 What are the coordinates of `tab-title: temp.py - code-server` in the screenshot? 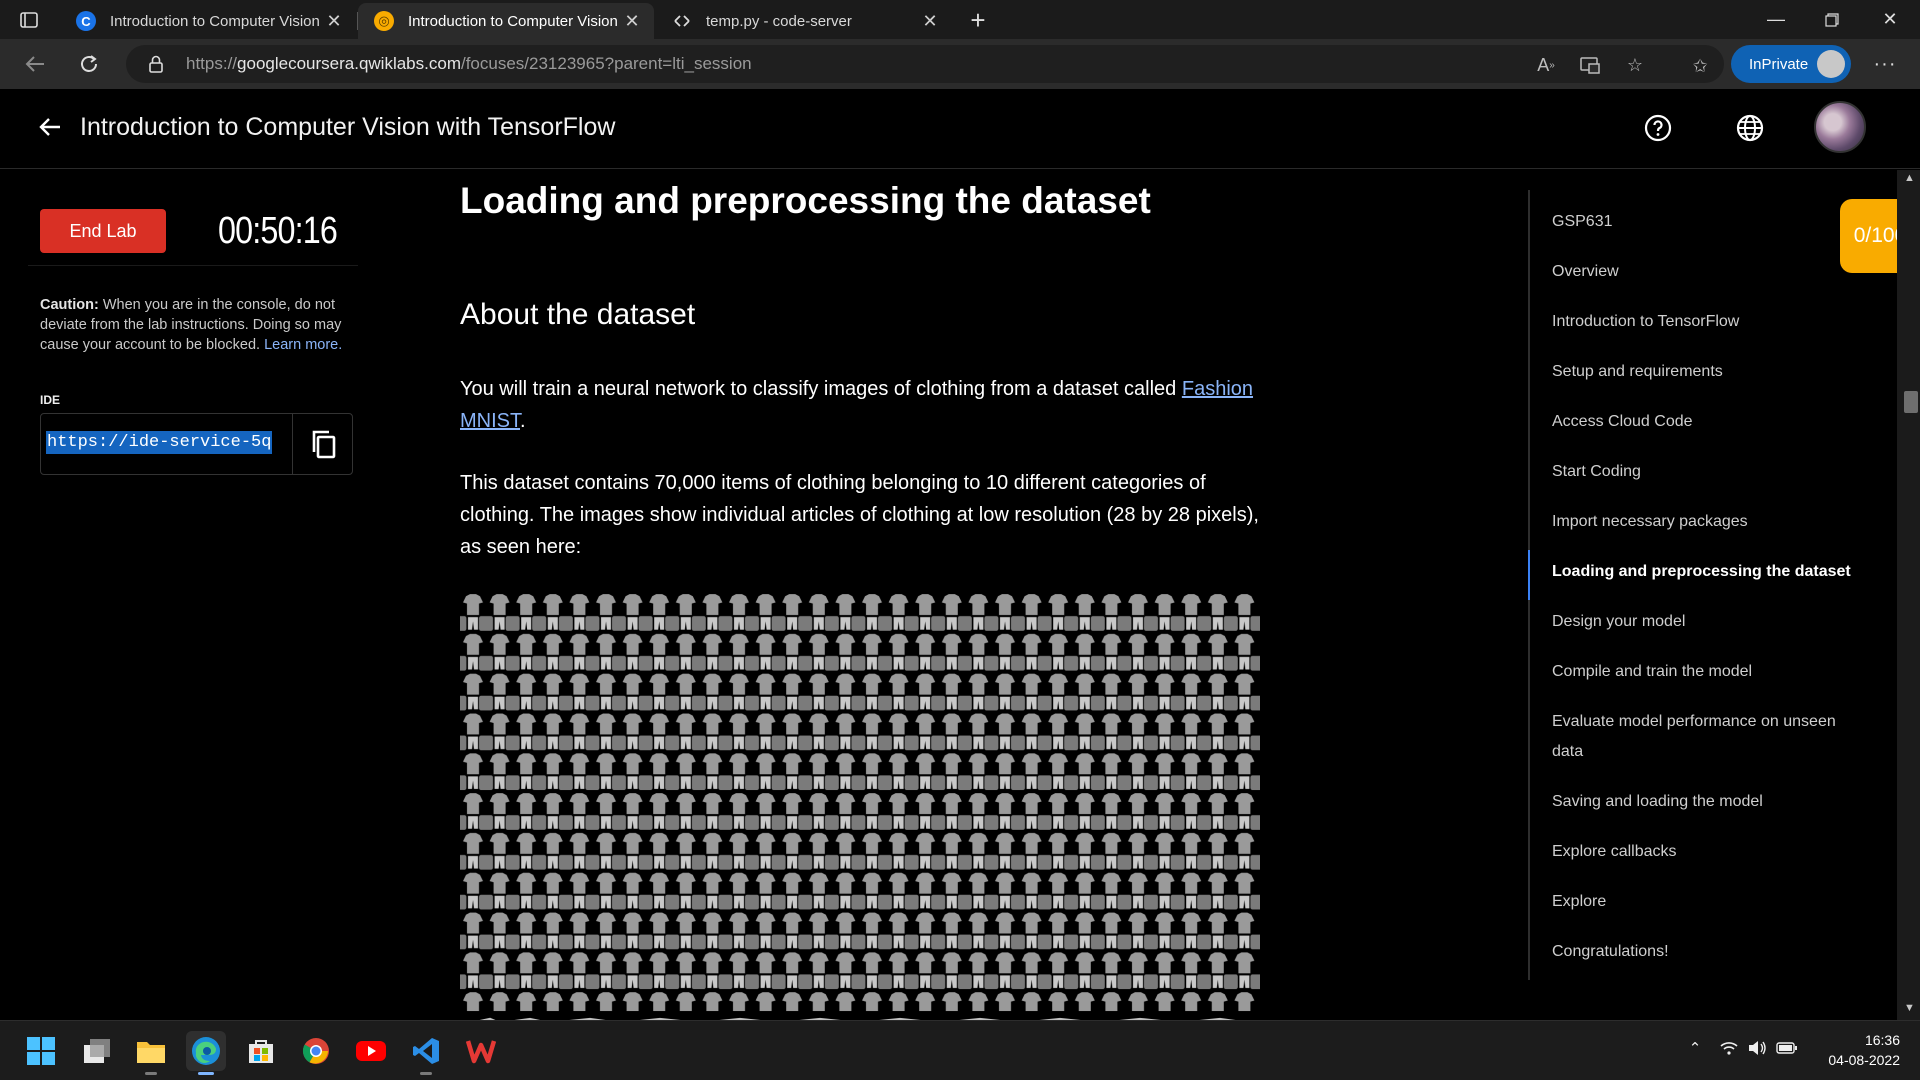 It's located at (779, 21).